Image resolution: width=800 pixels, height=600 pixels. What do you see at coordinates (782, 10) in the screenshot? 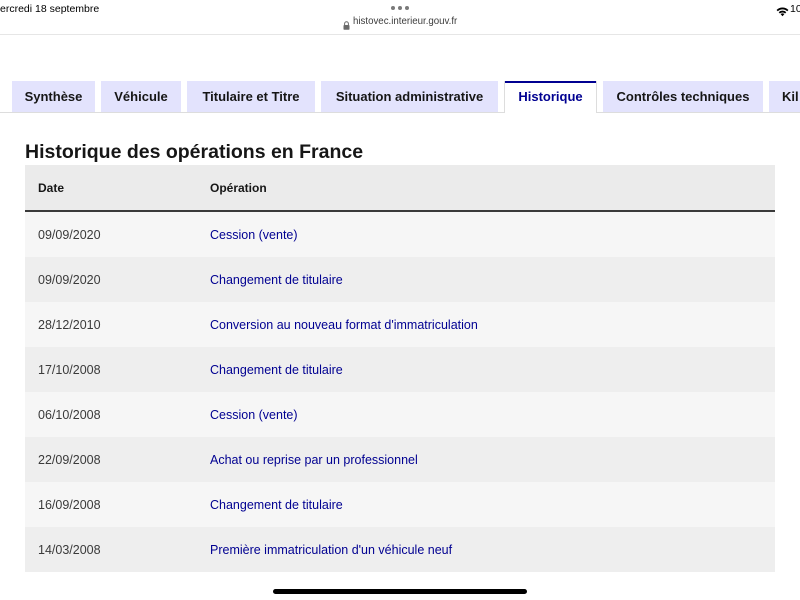
I see `wifi-icon` at bounding box center [782, 10].